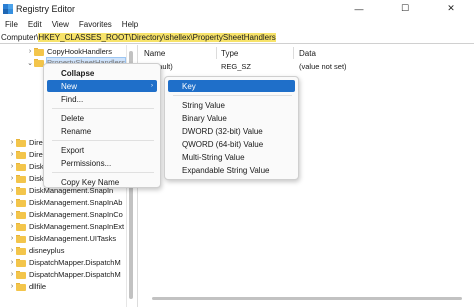  What do you see at coordinates (229, 53) in the screenshot?
I see `column-header-type: Type` at bounding box center [229, 53].